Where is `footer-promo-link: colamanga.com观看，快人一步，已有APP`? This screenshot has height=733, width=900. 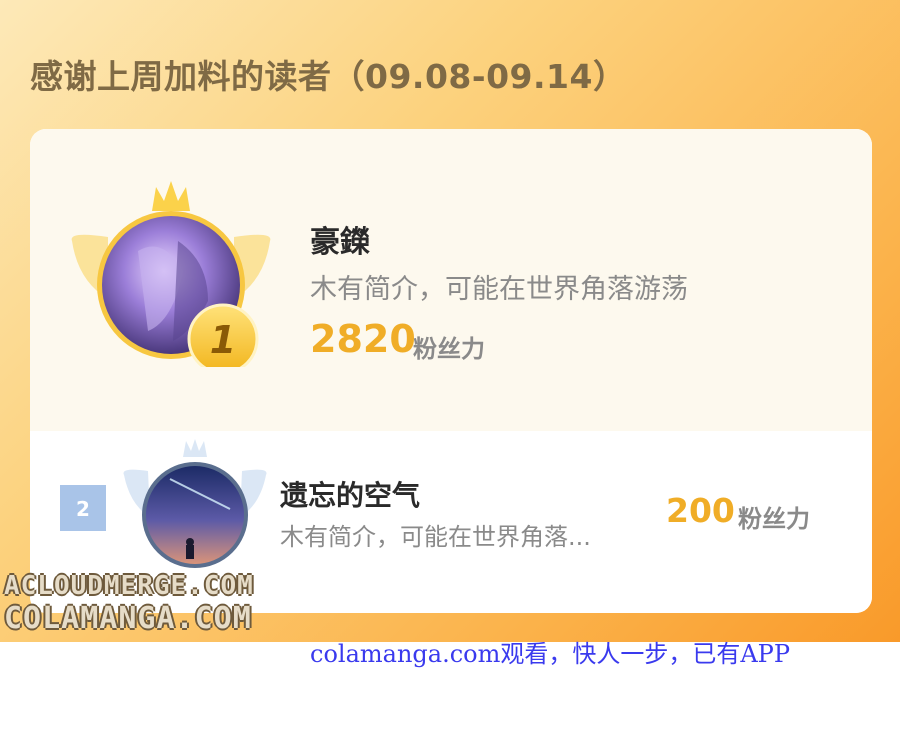 footer-promo-link: colamanga.com观看，快人一步，已有APP is located at coordinates (550, 651).